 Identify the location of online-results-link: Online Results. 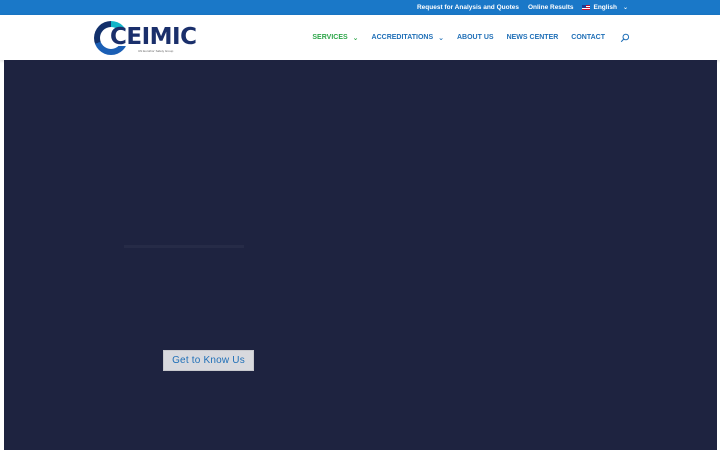
(551, 7).